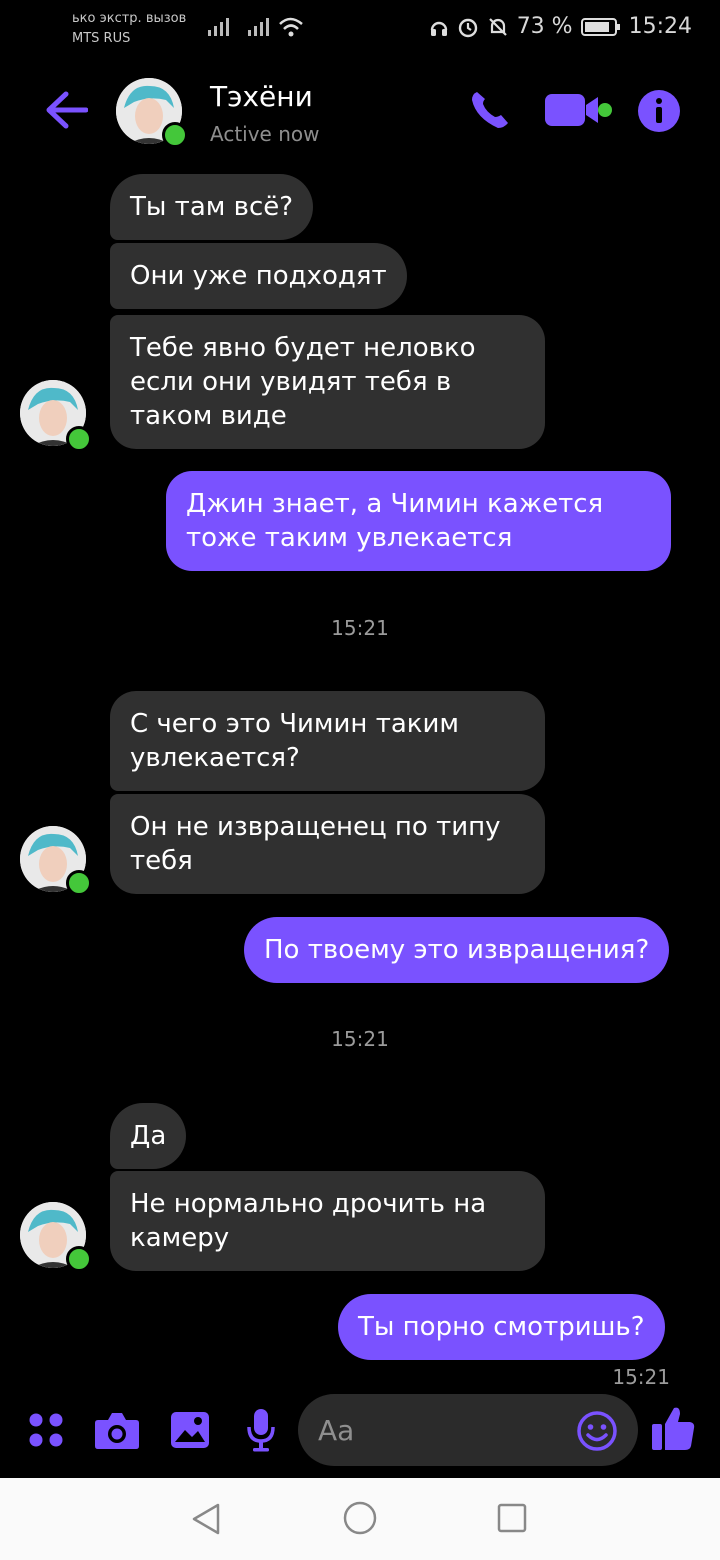  I want to click on message-input-placeholder: Aa, so click(336, 1430).